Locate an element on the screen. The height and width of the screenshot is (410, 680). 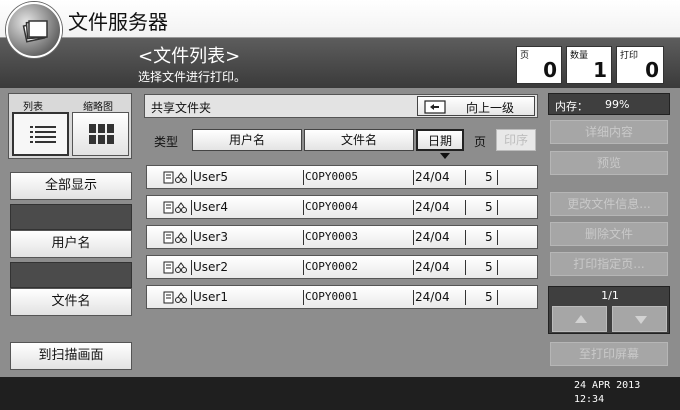
arrow-up-icon is located at coordinates (581, 319).